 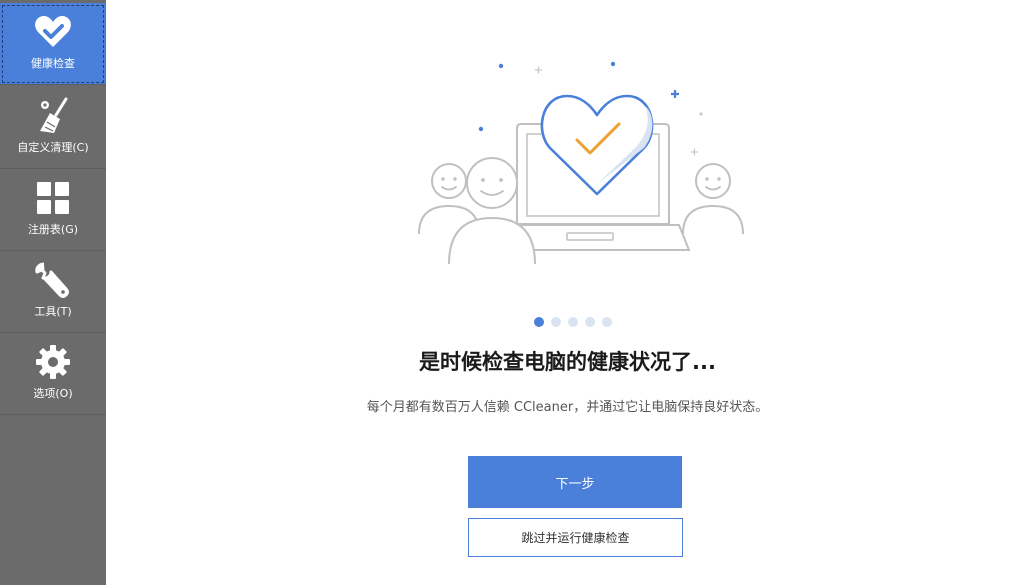 I want to click on sidebar-item-label: 工具(T), so click(x=53, y=311).